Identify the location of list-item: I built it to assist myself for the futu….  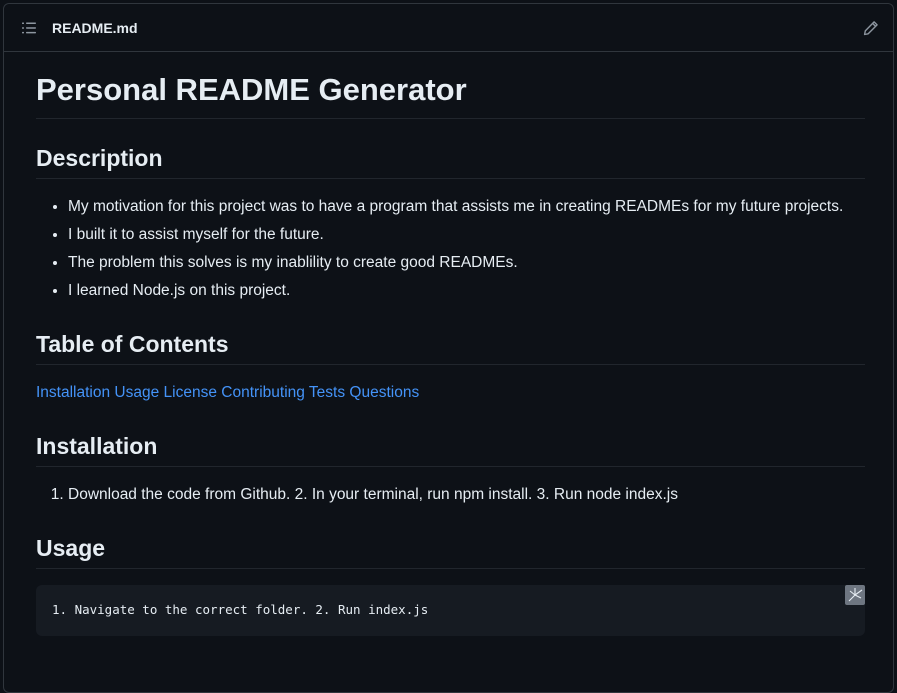
(466, 235).